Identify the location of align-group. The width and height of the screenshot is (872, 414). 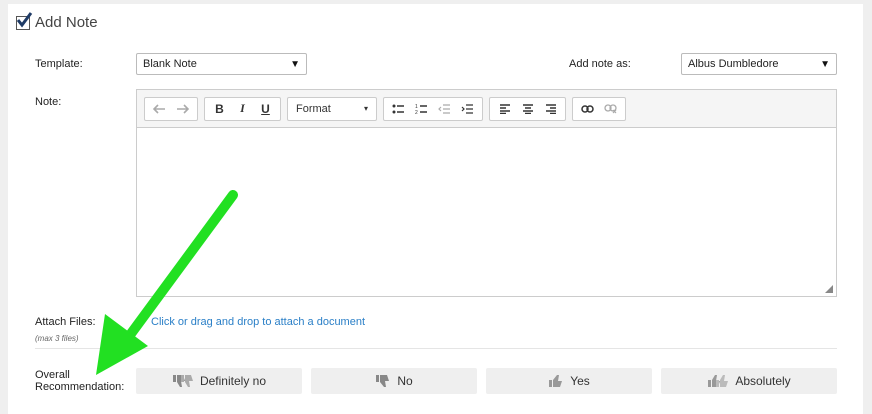
(527, 108).